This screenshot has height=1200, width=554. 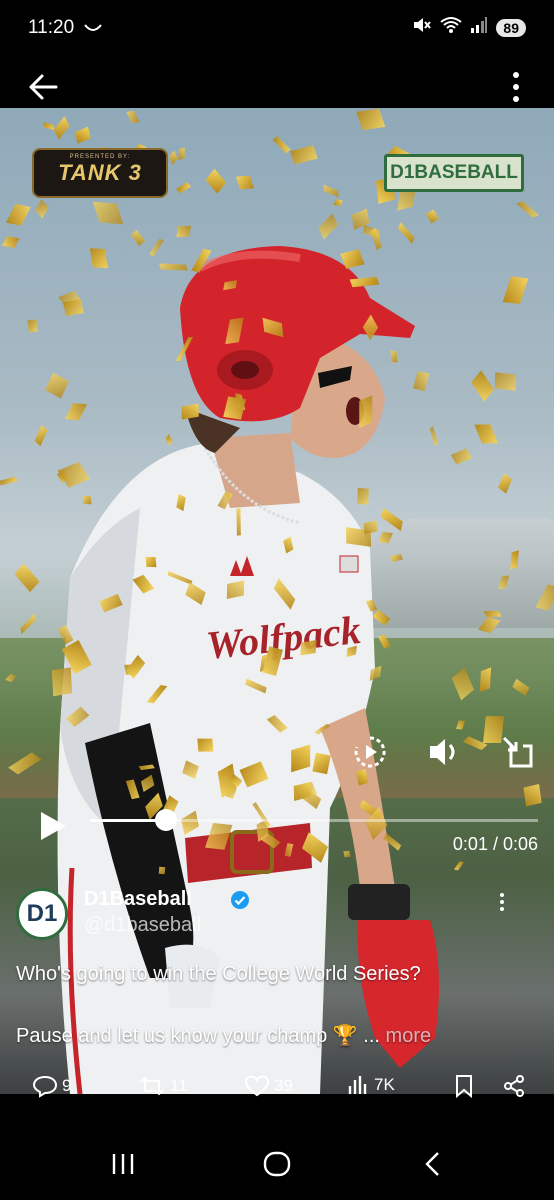 What do you see at coordinates (142, 925) in the screenshot?
I see `author-handle: @d1baseball` at bounding box center [142, 925].